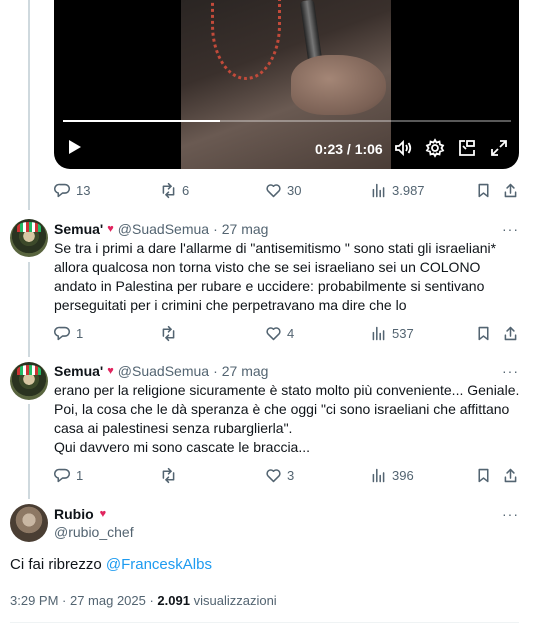 This screenshot has height=628, width=535. Describe the element at coordinates (235, 600) in the screenshot. I see `views-label: visualizzazioni` at that location.